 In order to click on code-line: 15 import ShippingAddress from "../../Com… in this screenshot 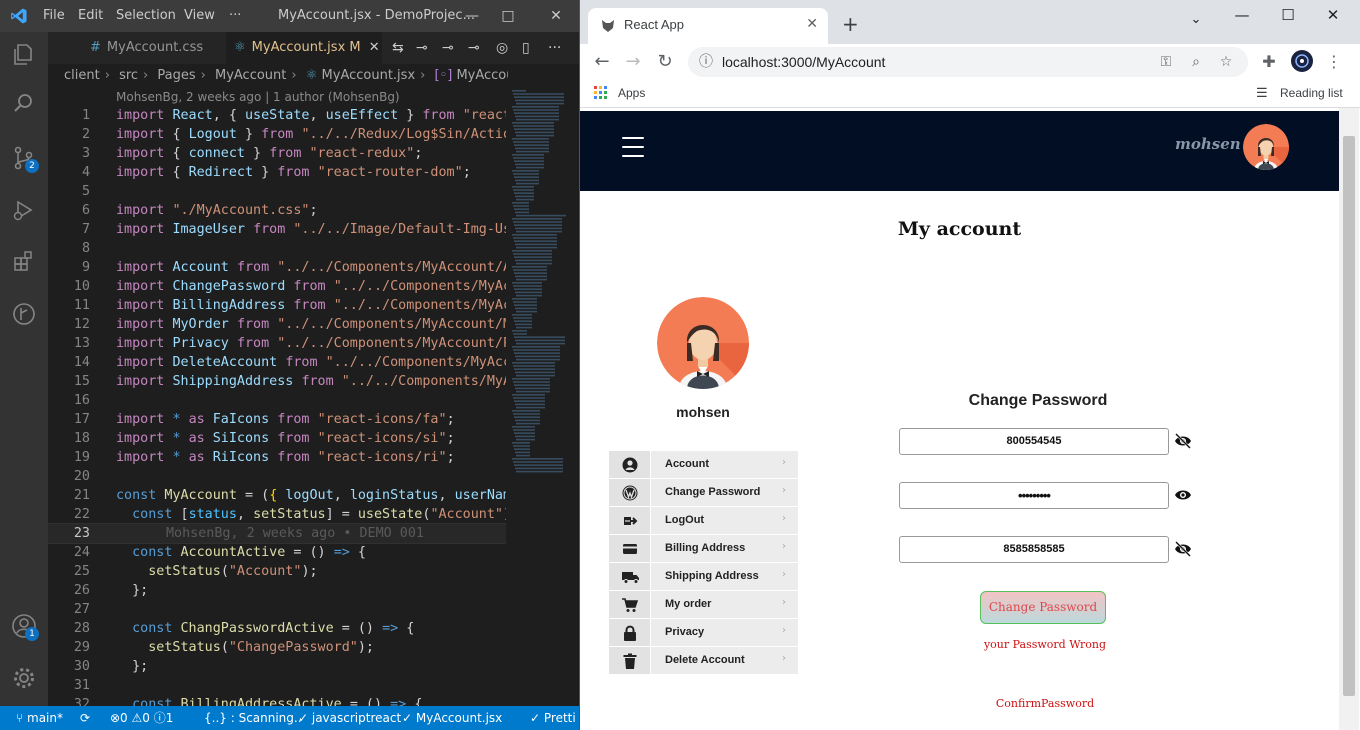, I will do `click(277, 381)`.